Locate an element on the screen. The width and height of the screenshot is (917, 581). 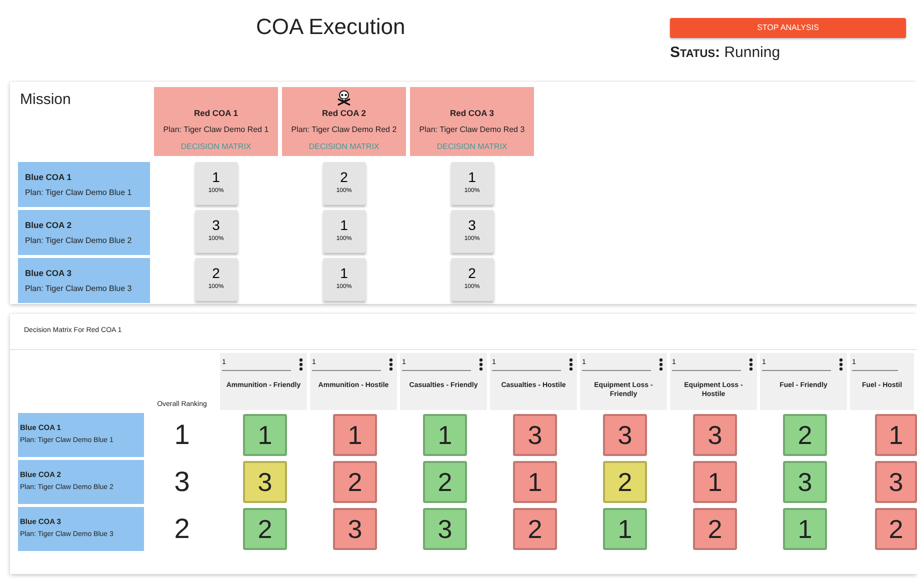
overall-rank: 2 is located at coordinates (182, 529).